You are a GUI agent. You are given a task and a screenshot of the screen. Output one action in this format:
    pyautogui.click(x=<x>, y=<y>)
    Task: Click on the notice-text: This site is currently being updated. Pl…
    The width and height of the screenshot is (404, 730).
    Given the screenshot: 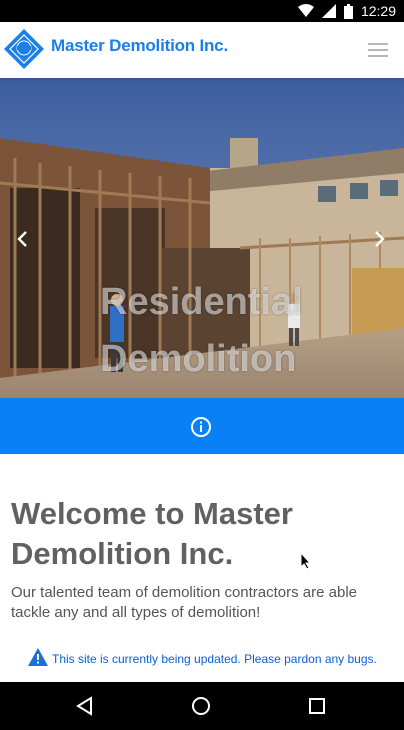 What is the action you would take?
    pyautogui.click(x=214, y=659)
    